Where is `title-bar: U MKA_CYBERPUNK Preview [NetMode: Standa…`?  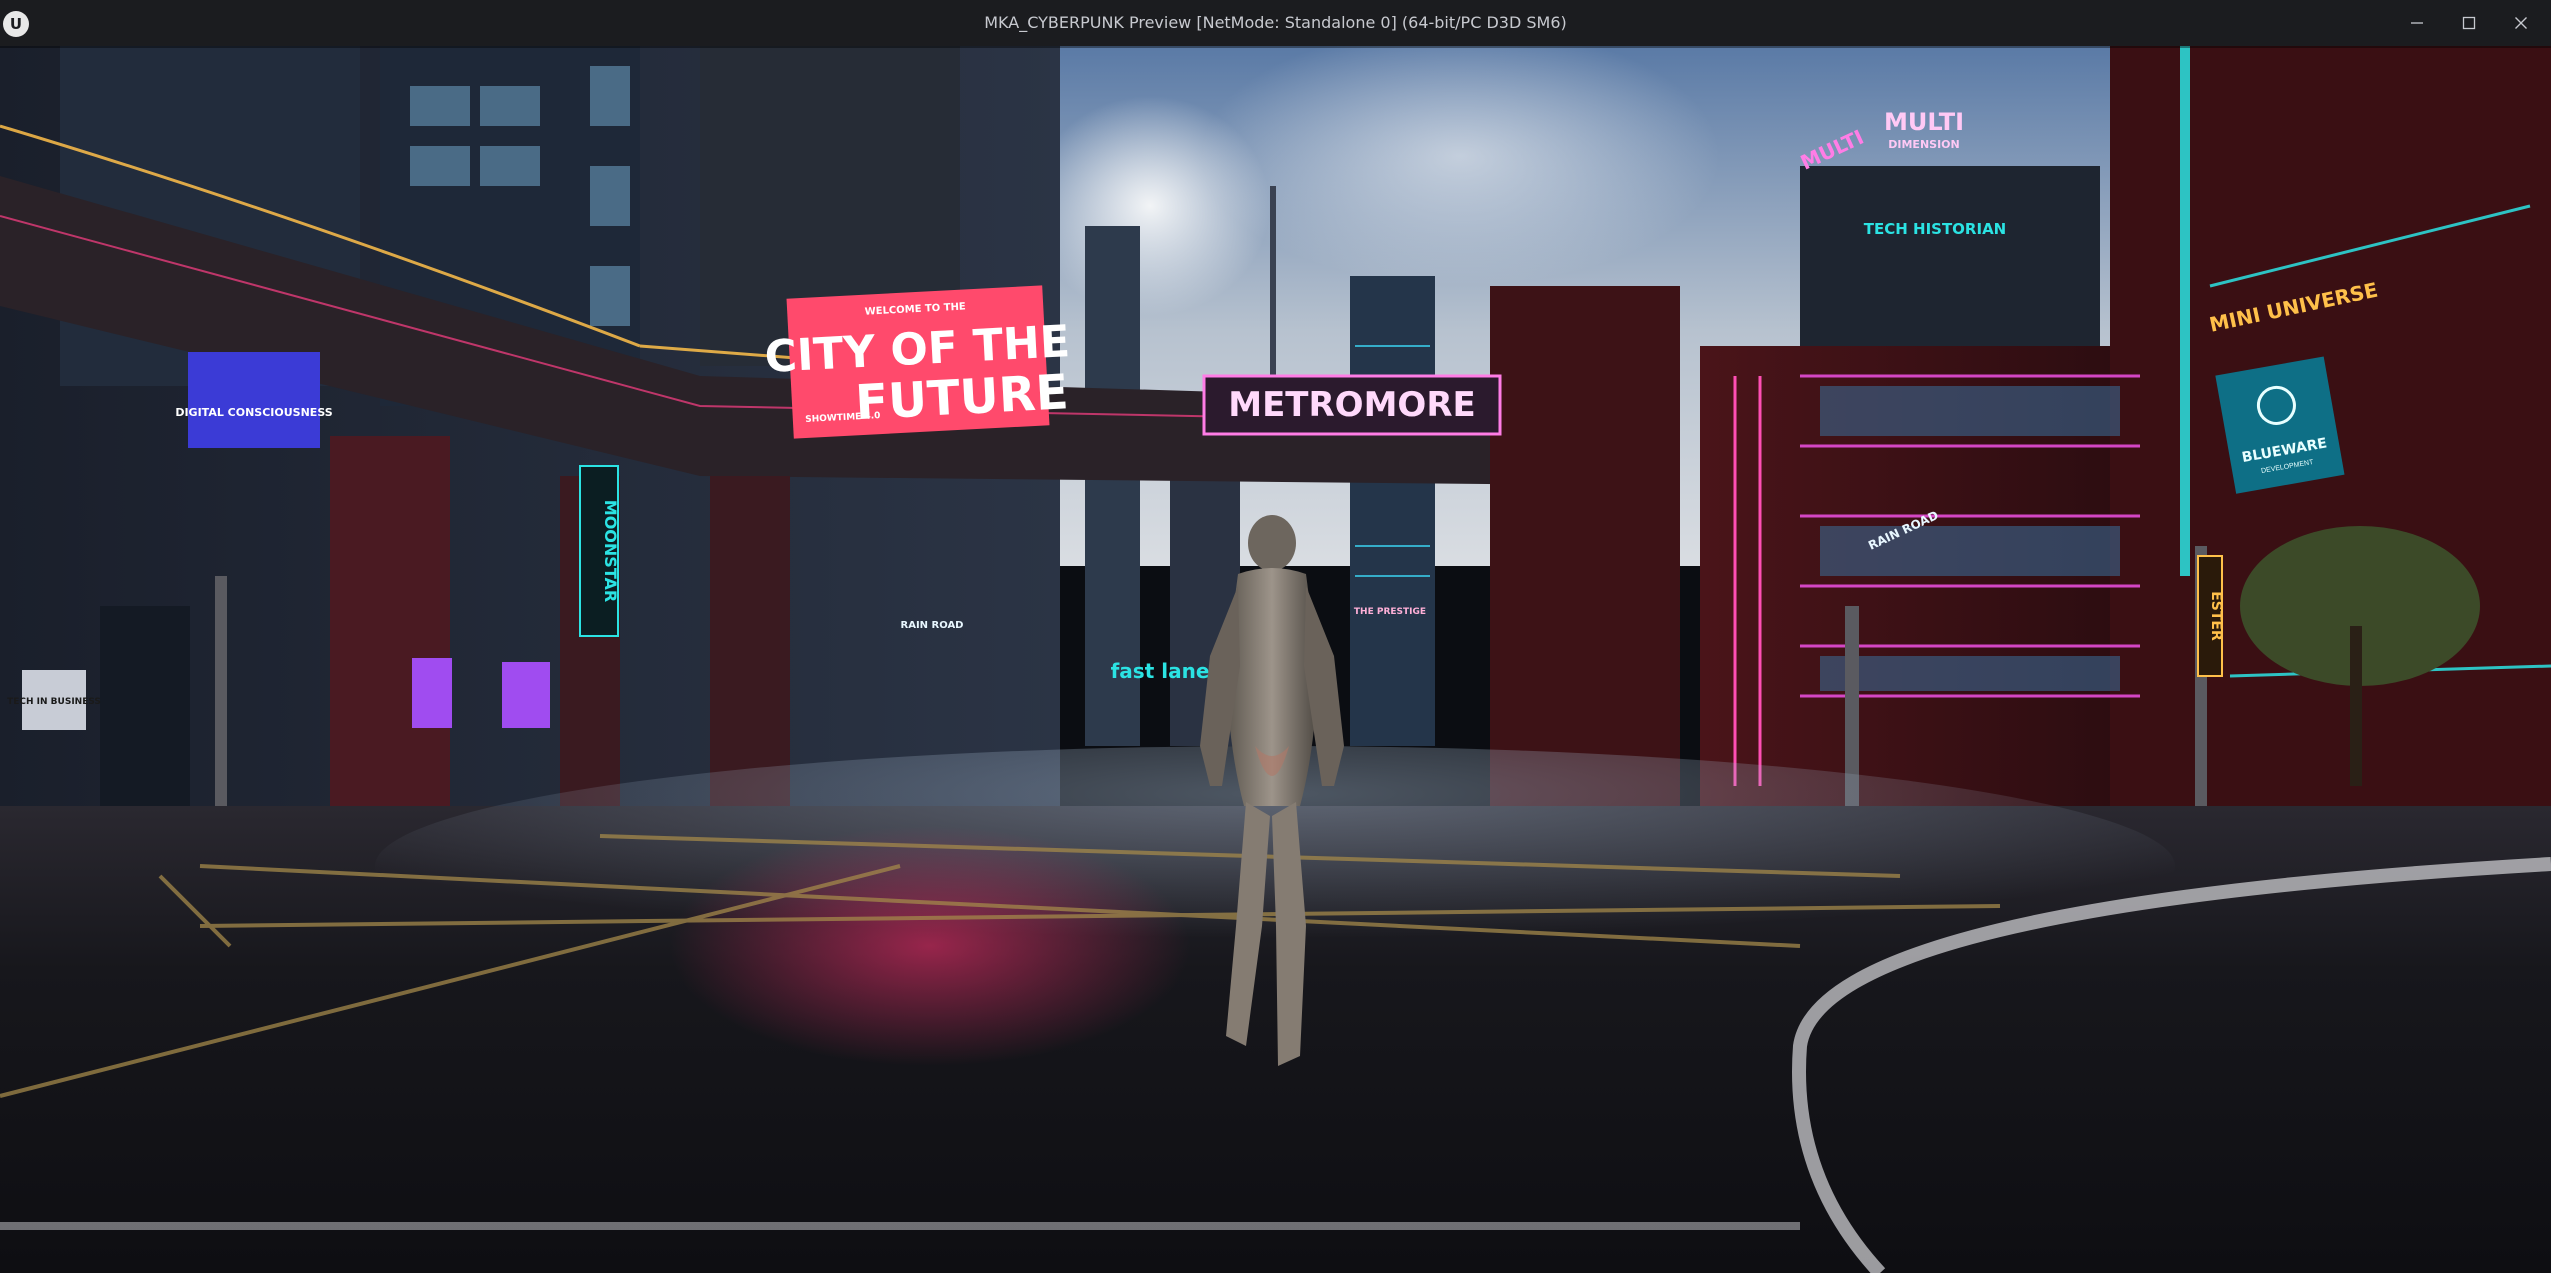 title-bar: U MKA_CYBERPUNK Preview [NetMode: Standa… is located at coordinates (1275, 23).